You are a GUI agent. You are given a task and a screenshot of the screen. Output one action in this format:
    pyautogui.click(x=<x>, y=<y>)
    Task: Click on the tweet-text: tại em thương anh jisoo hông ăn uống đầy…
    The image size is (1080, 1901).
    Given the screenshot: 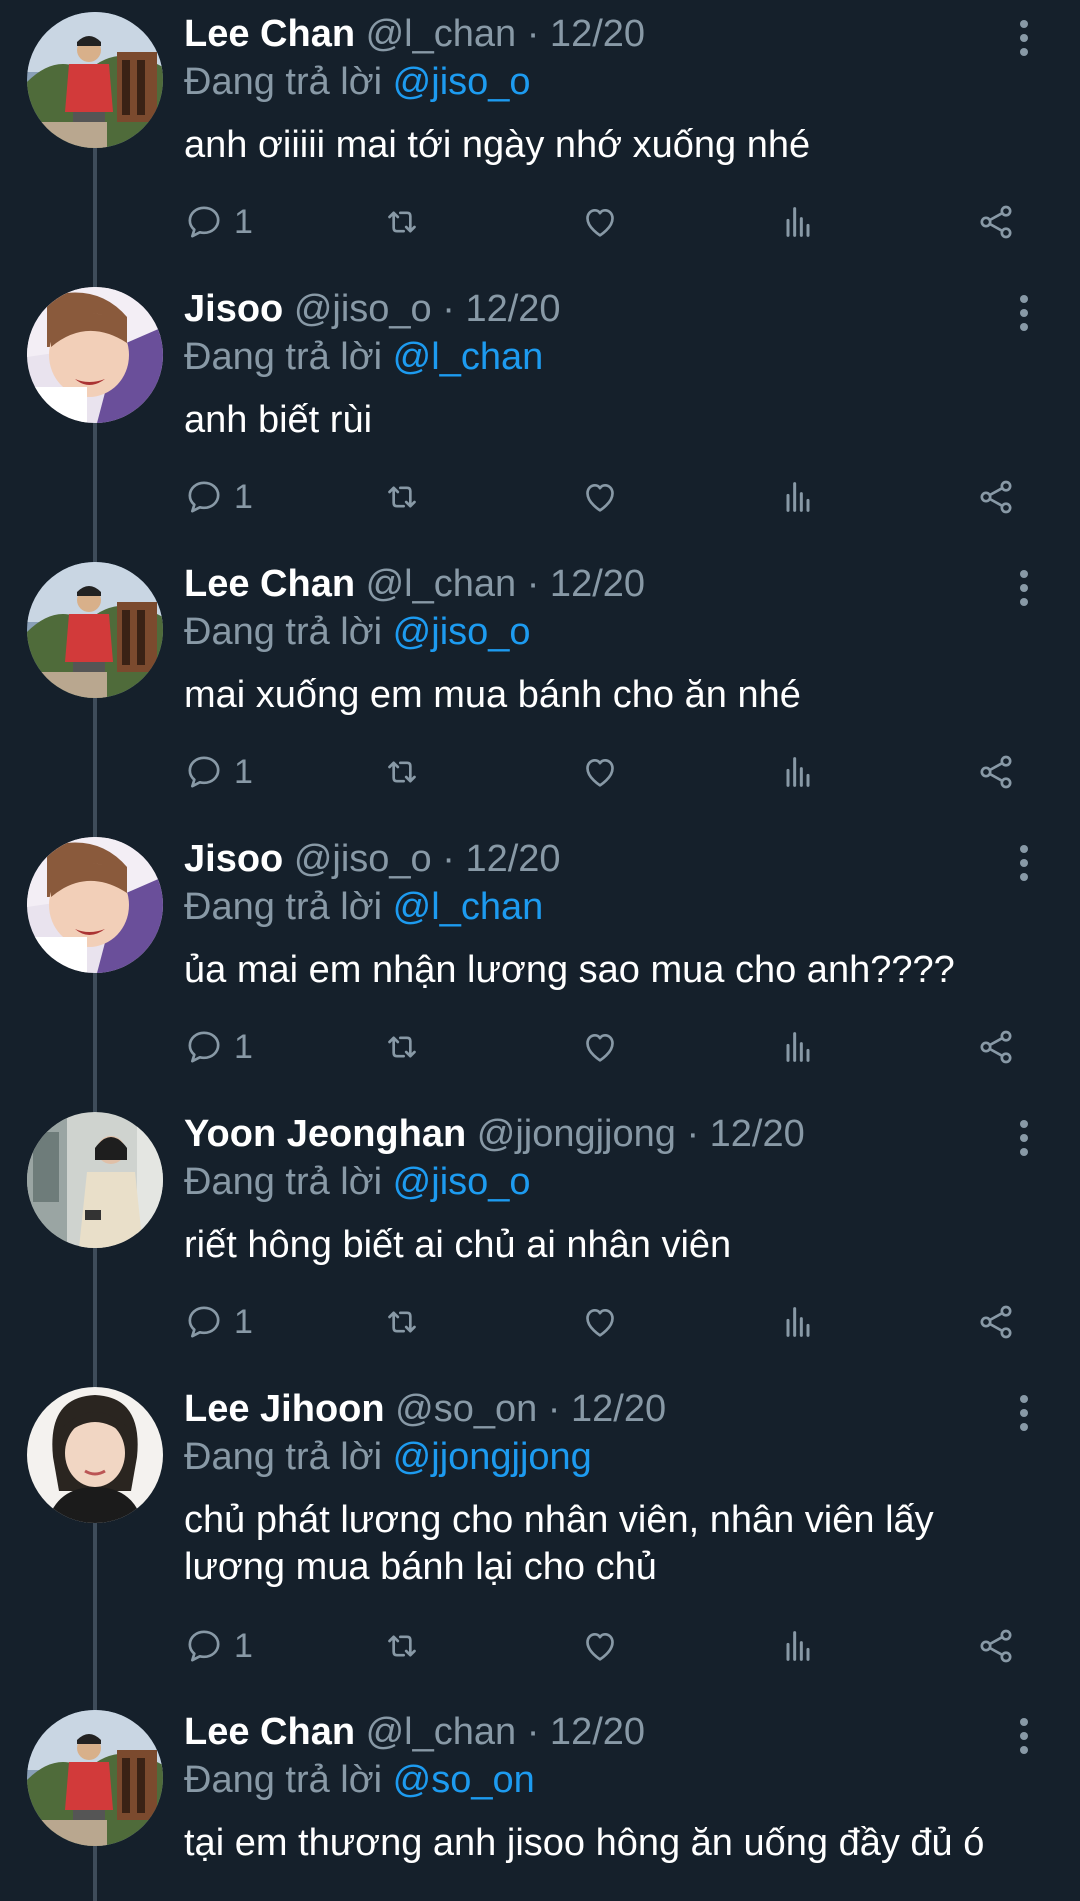 What is the action you would take?
    pyautogui.click(x=584, y=1843)
    